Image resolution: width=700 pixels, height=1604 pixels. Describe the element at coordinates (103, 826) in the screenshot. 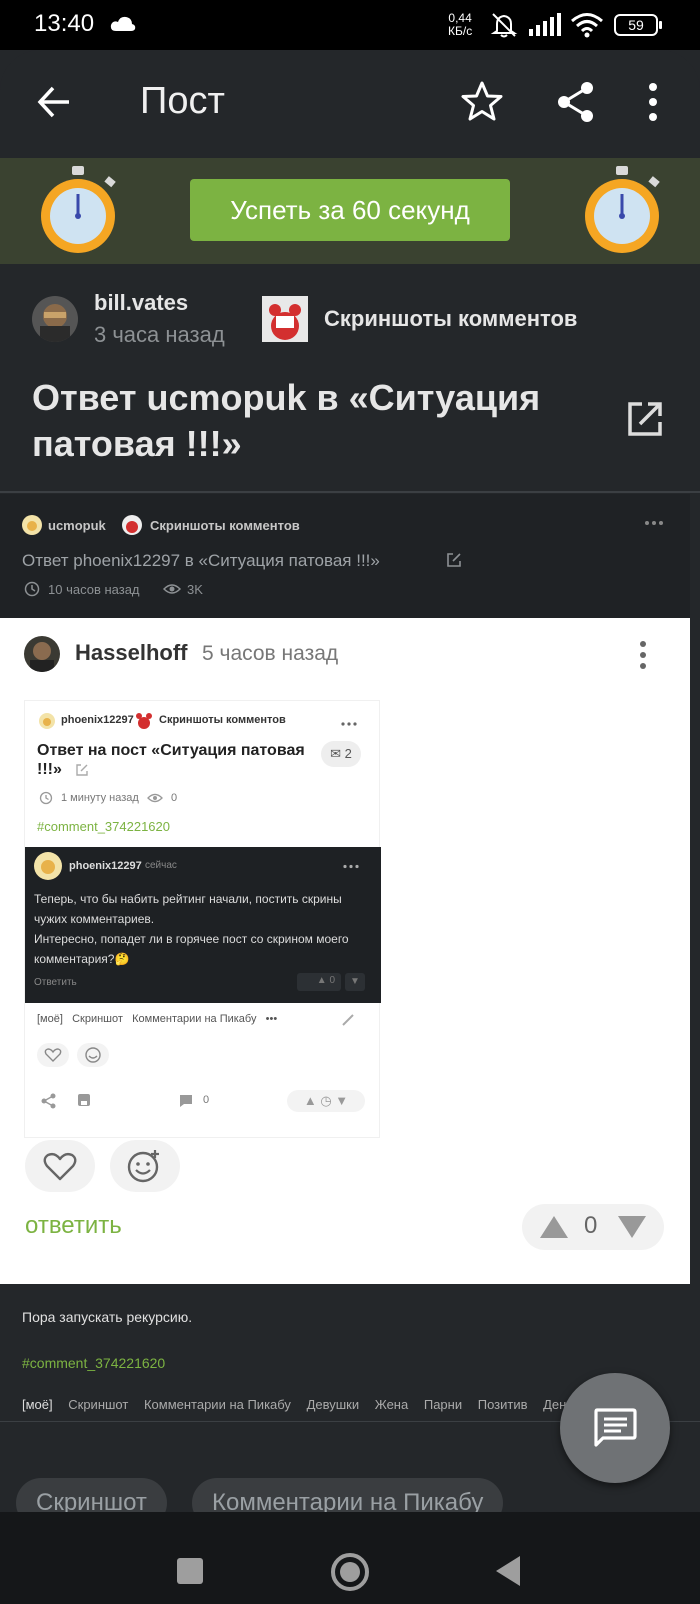

I see `shot-hashtag: #comment_374221620` at that location.